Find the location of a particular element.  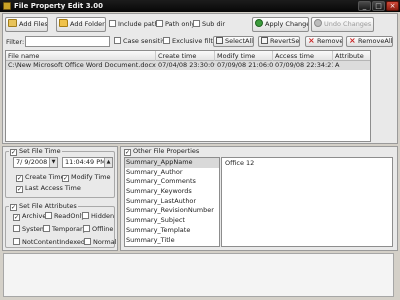

undo-changes-label: Undo Changes is located at coordinates (348, 24).